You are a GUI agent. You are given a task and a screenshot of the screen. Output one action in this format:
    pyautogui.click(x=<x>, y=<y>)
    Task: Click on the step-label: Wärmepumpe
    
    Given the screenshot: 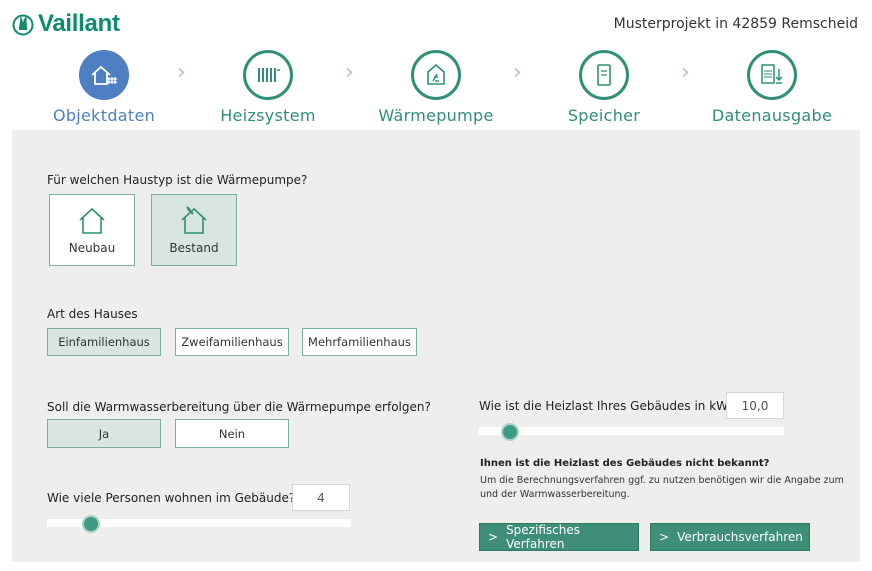 What is the action you would take?
    pyautogui.click(x=436, y=115)
    